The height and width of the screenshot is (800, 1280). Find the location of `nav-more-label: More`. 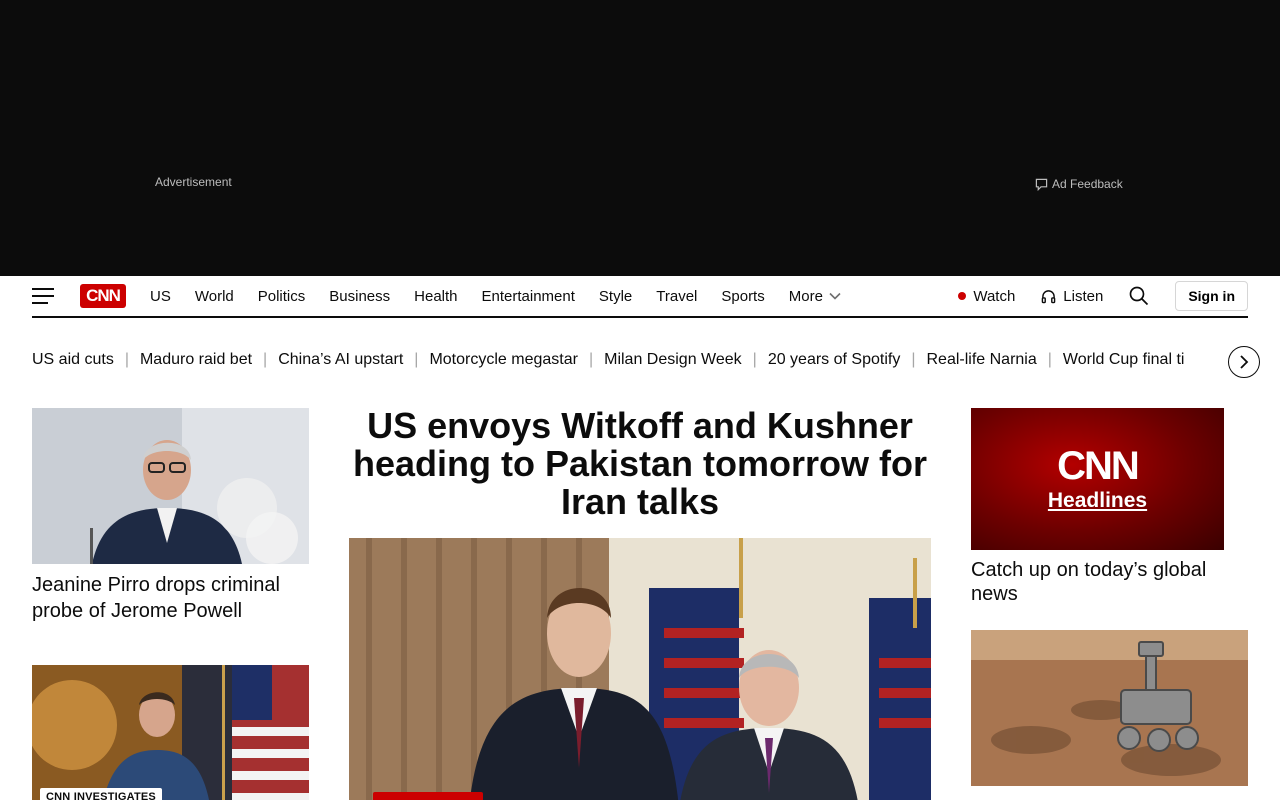

nav-more-label: More is located at coordinates (805, 296).